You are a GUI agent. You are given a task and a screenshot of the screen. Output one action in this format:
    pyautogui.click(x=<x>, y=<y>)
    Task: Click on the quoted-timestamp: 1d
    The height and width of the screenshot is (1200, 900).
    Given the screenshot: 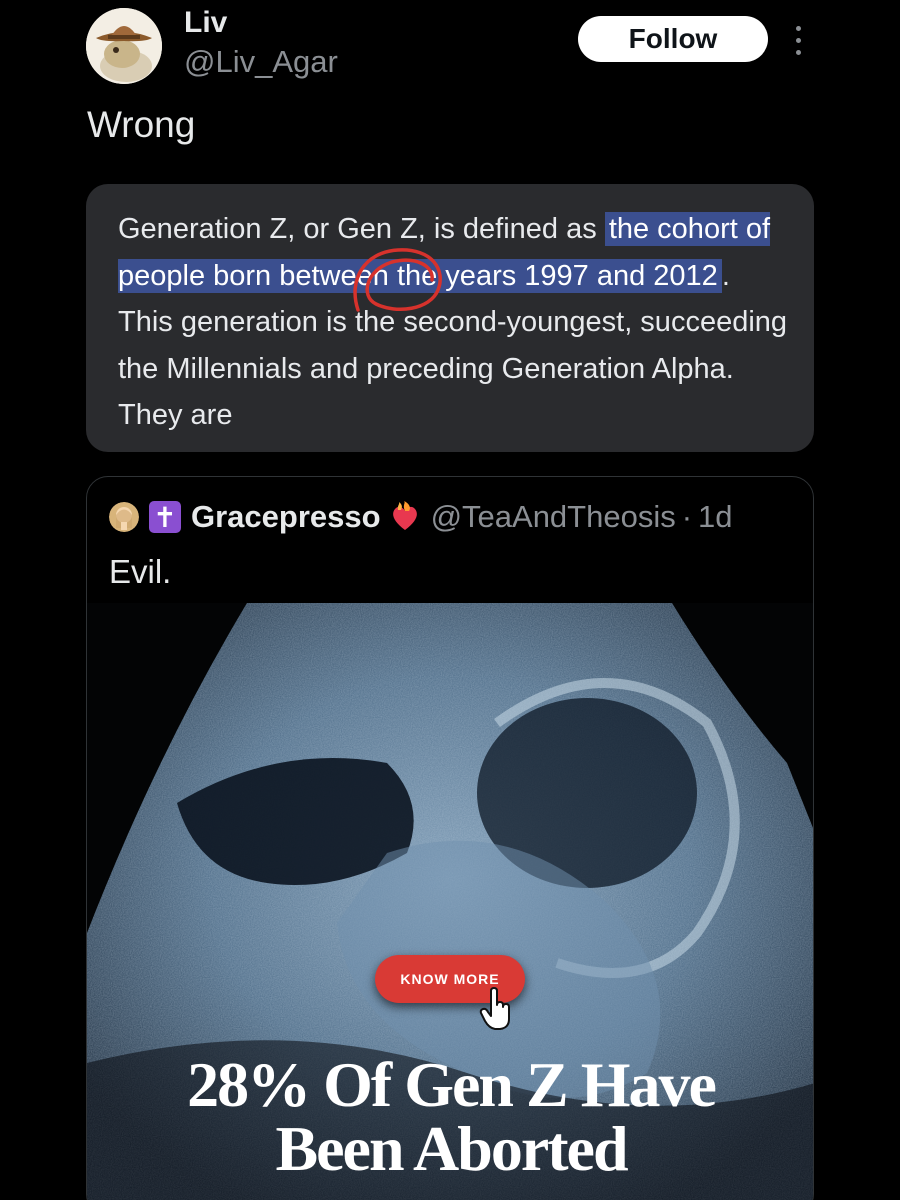 What is the action you would take?
    pyautogui.click(x=715, y=517)
    